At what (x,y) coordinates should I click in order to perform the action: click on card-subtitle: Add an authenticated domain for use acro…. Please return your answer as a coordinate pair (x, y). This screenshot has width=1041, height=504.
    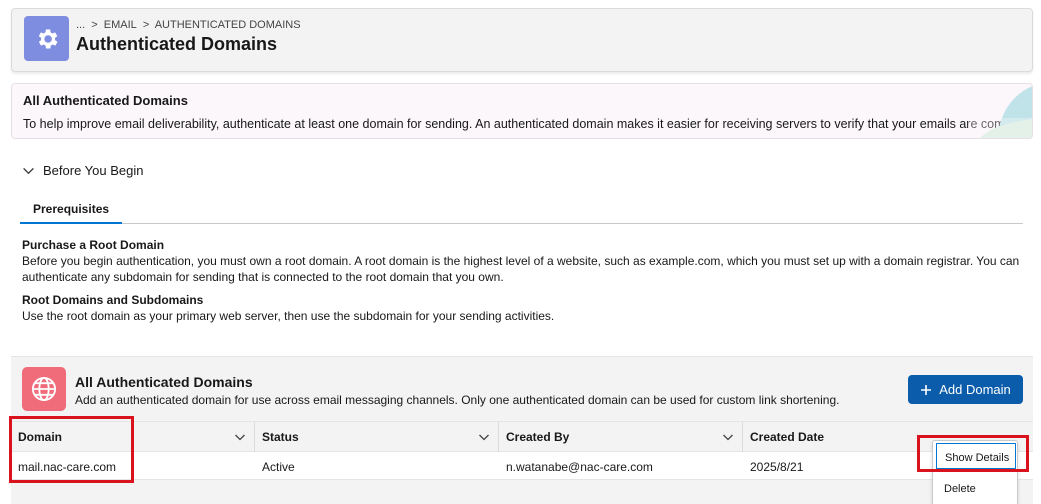
    Looking at the image, I should click on (457, 400).